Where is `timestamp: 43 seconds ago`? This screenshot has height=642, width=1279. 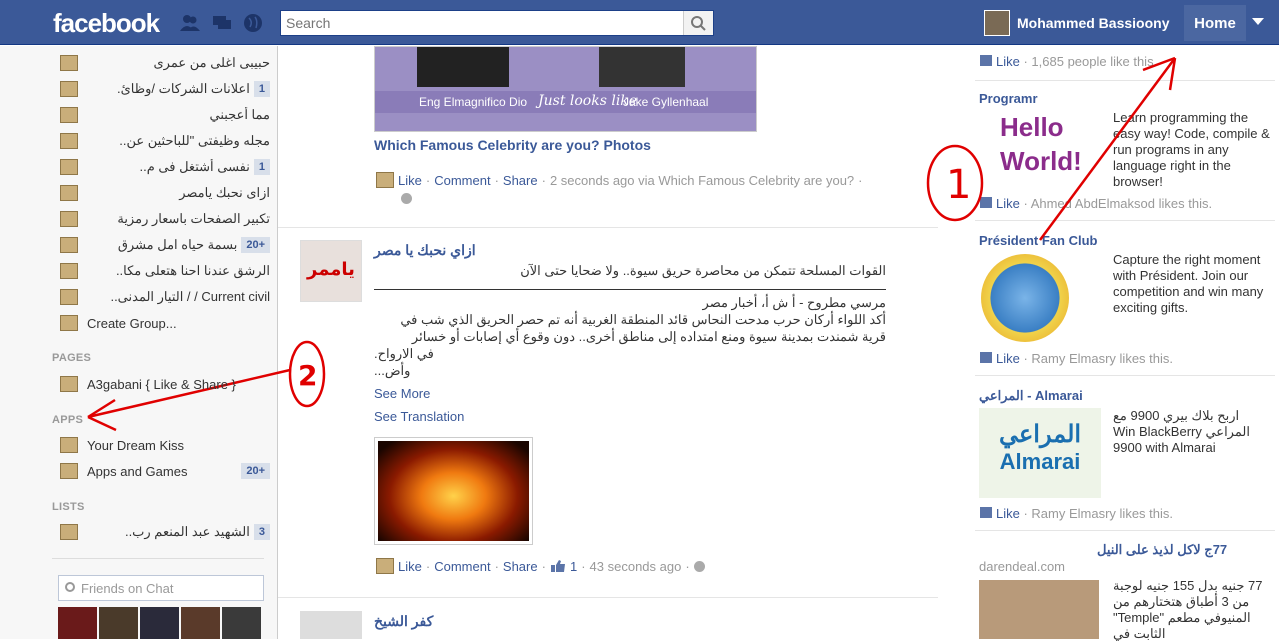 timestamp: 43 seconds ago is located at coordinates (636, 566).